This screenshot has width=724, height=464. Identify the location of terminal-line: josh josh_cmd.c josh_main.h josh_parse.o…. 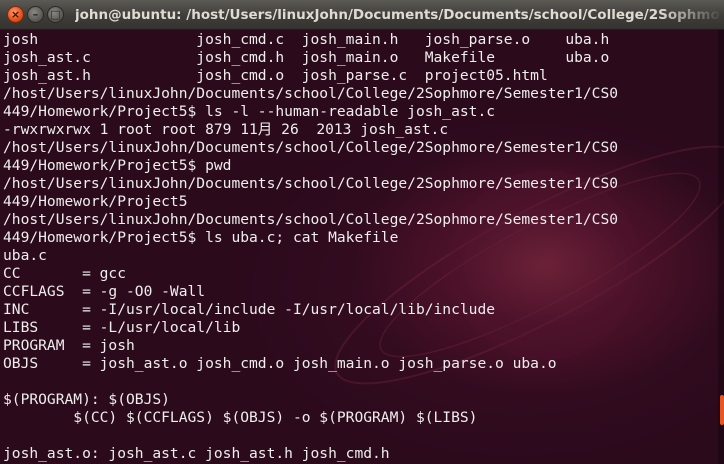
(306, 39).